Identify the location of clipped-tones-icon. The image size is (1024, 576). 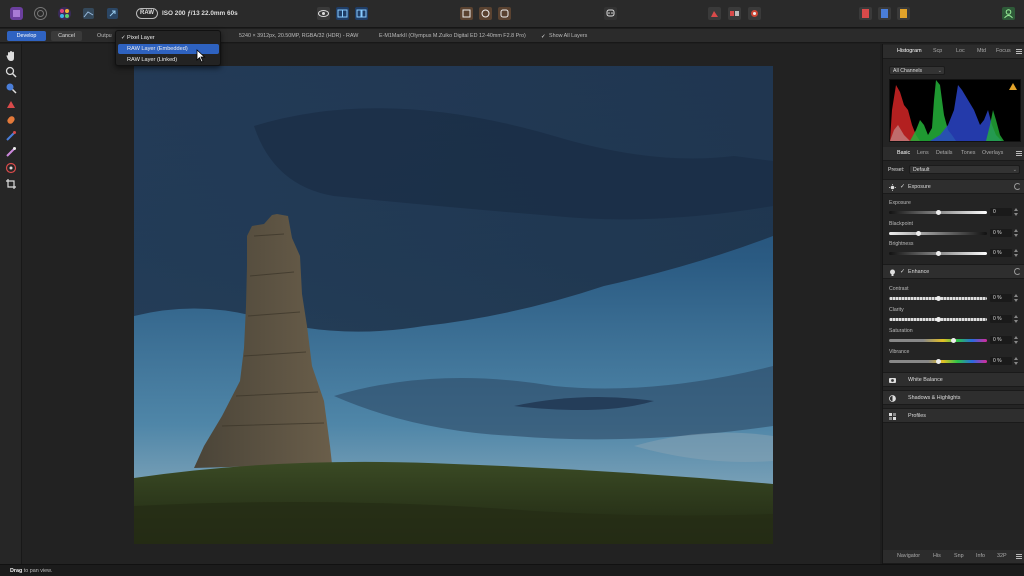
(504, 13).